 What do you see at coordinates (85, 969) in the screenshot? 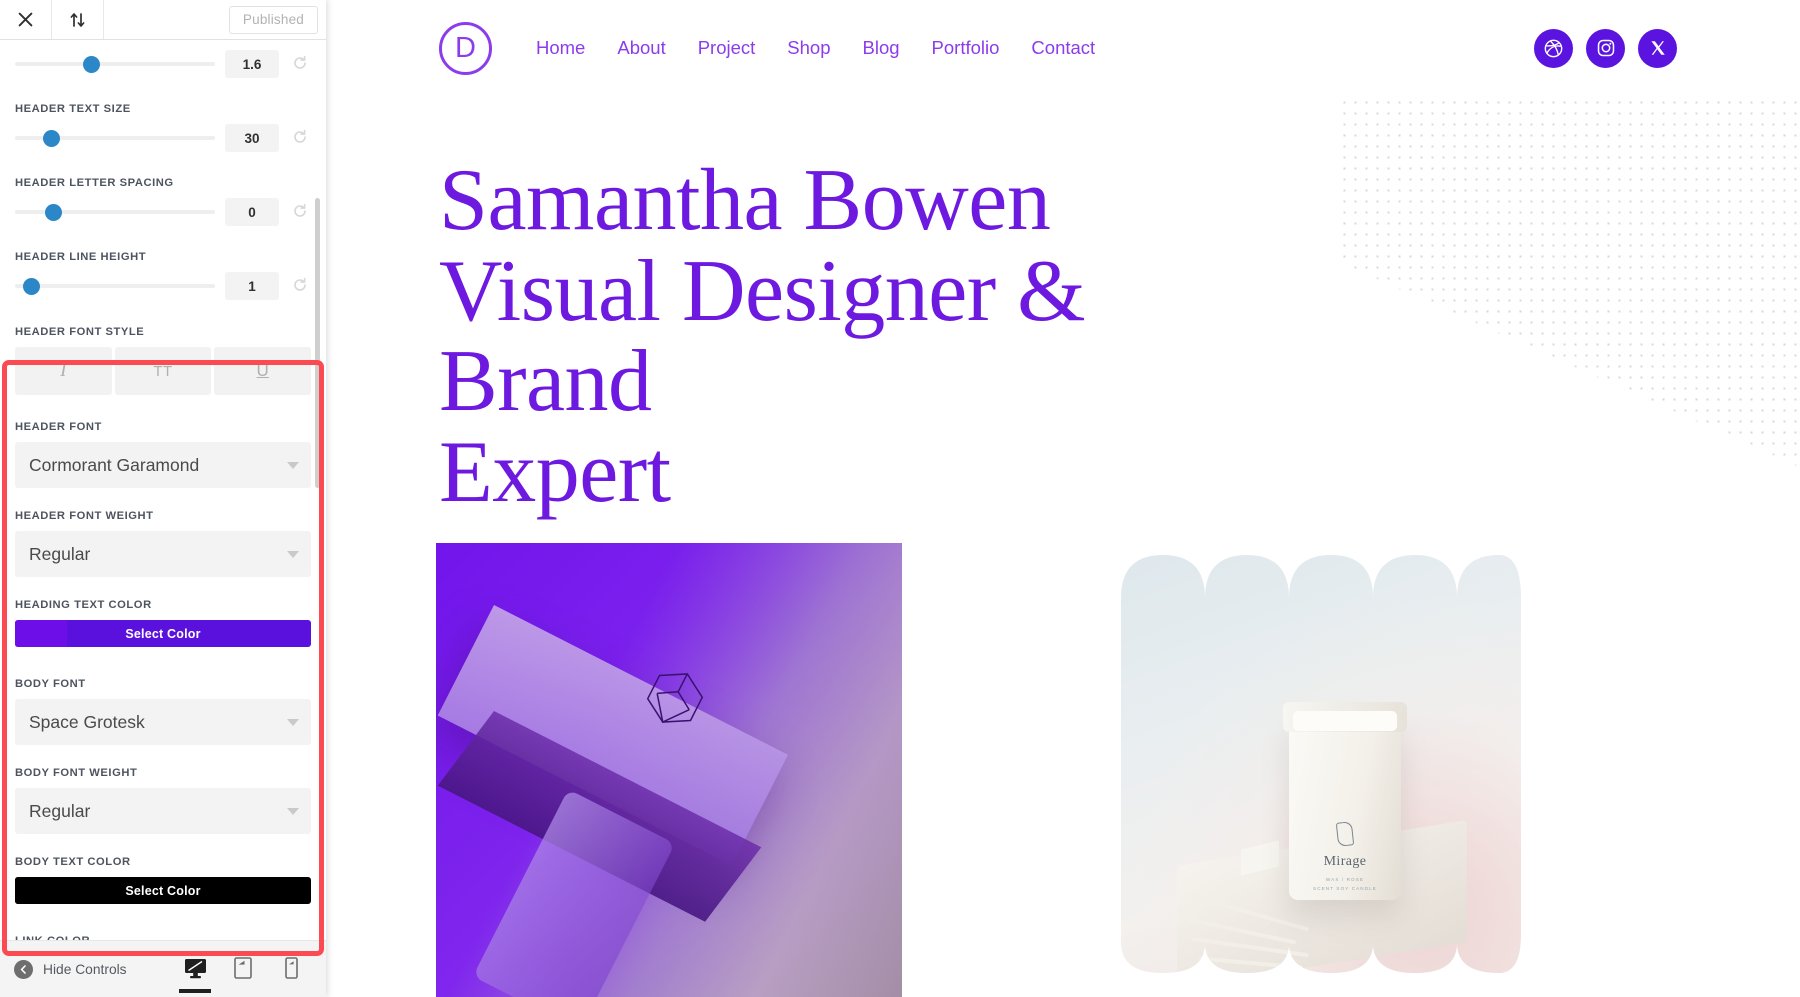
I see `hide-controls-label: Hide Controls` at bounding box center [85, 969].